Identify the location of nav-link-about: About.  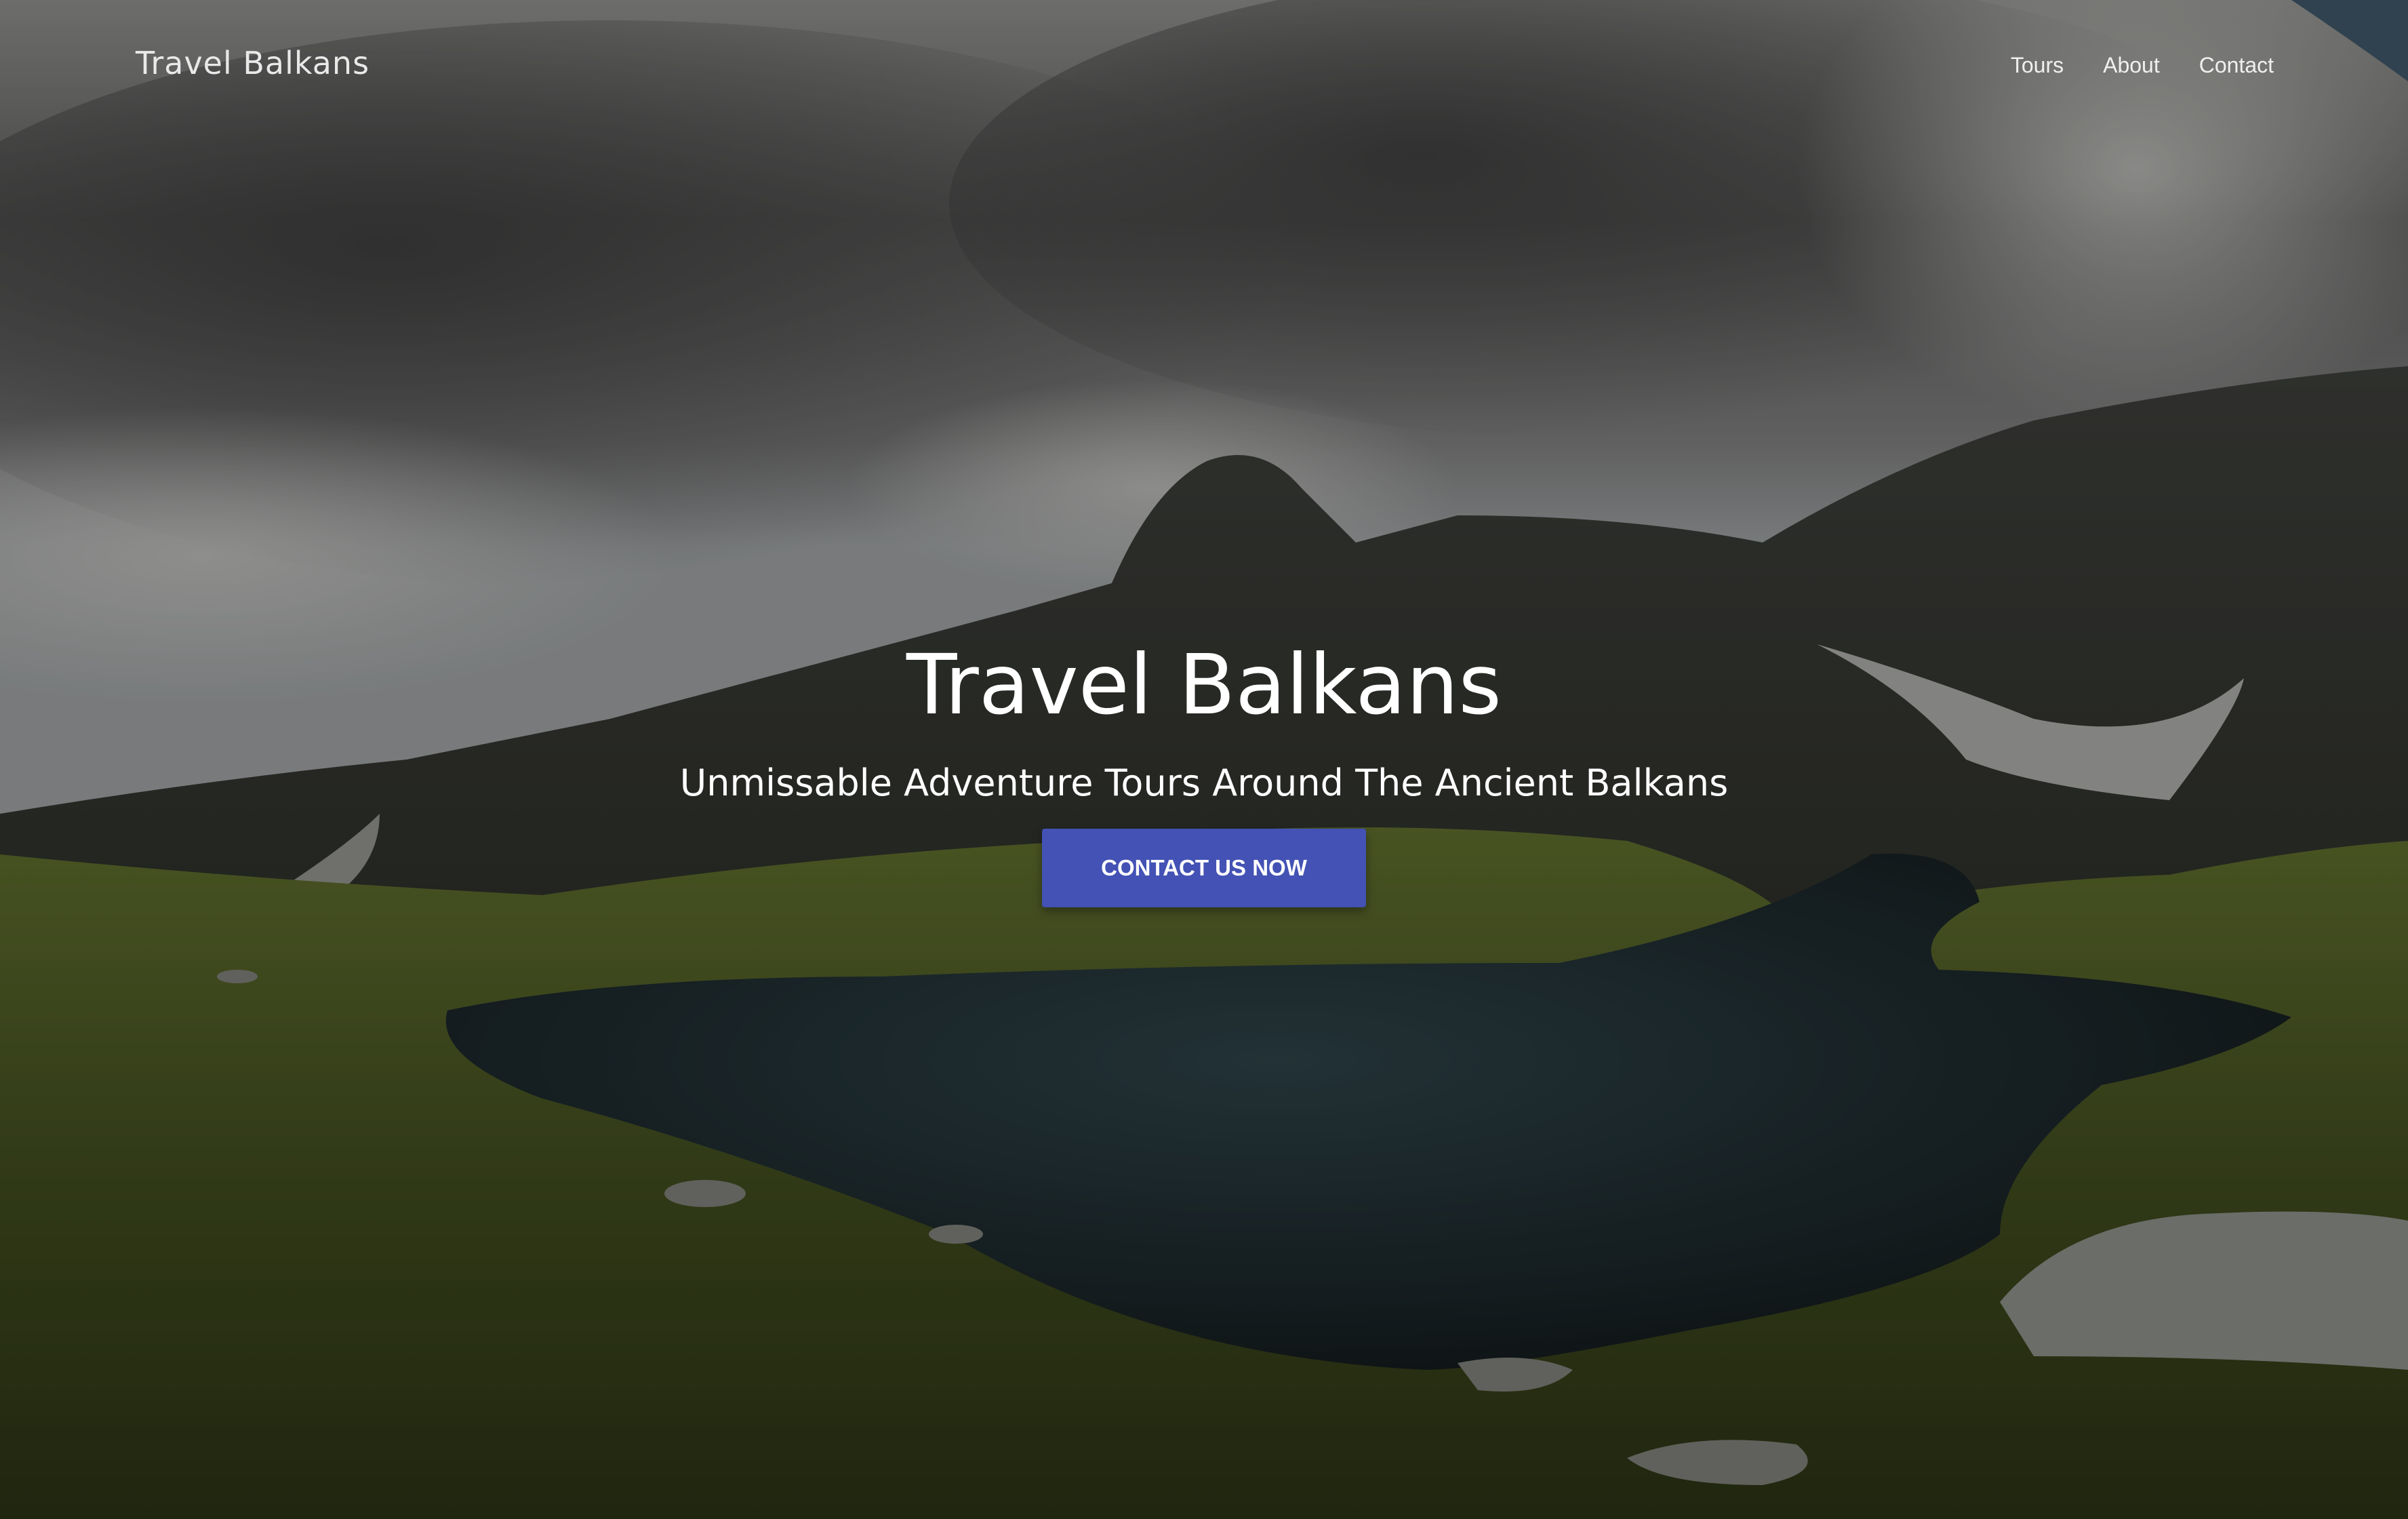
(2131, 65).